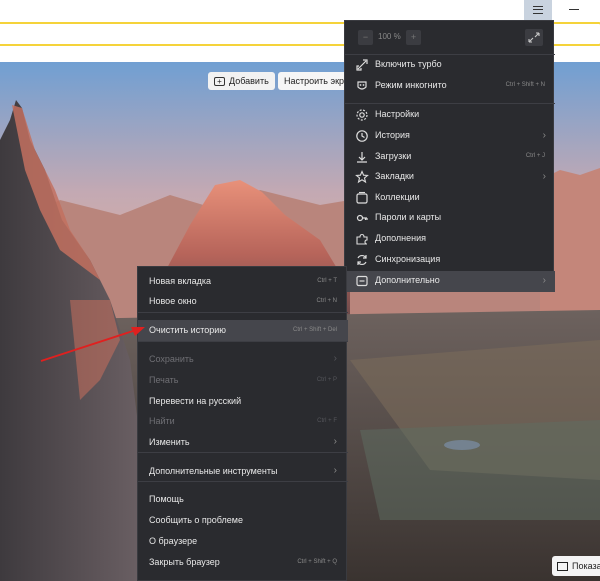 The image size is (600, 581). What do you see at coordinates (525, 85) in the screenshot?
I see `menu-item-shortcut: Ctrl + Shift + N` at bounding box center [525, 85].